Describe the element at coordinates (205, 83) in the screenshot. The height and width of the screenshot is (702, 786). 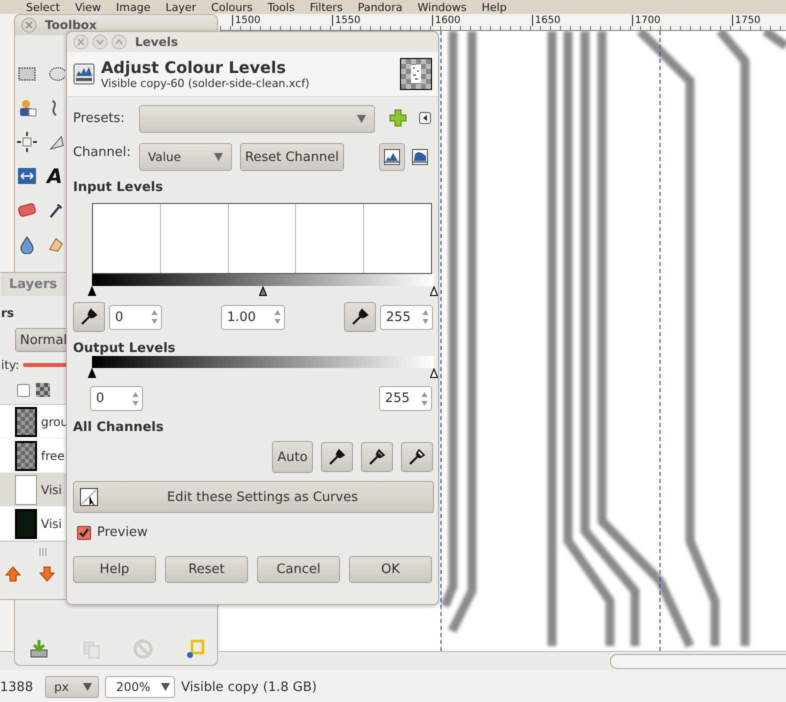
I see `dialog-subtitle: Visible copy-60 (solder-side-clean.xcf)` at that location.